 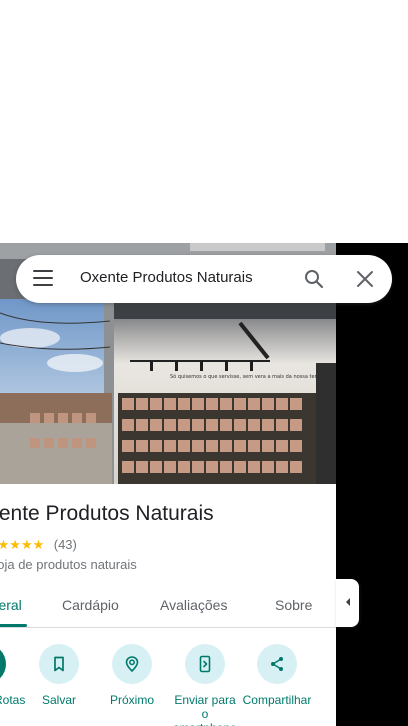 What do you see at coordinates (22, 544) in the screenshot?
I see `star-rating-icon: ★★★★★` at bounding box center [22, 544].